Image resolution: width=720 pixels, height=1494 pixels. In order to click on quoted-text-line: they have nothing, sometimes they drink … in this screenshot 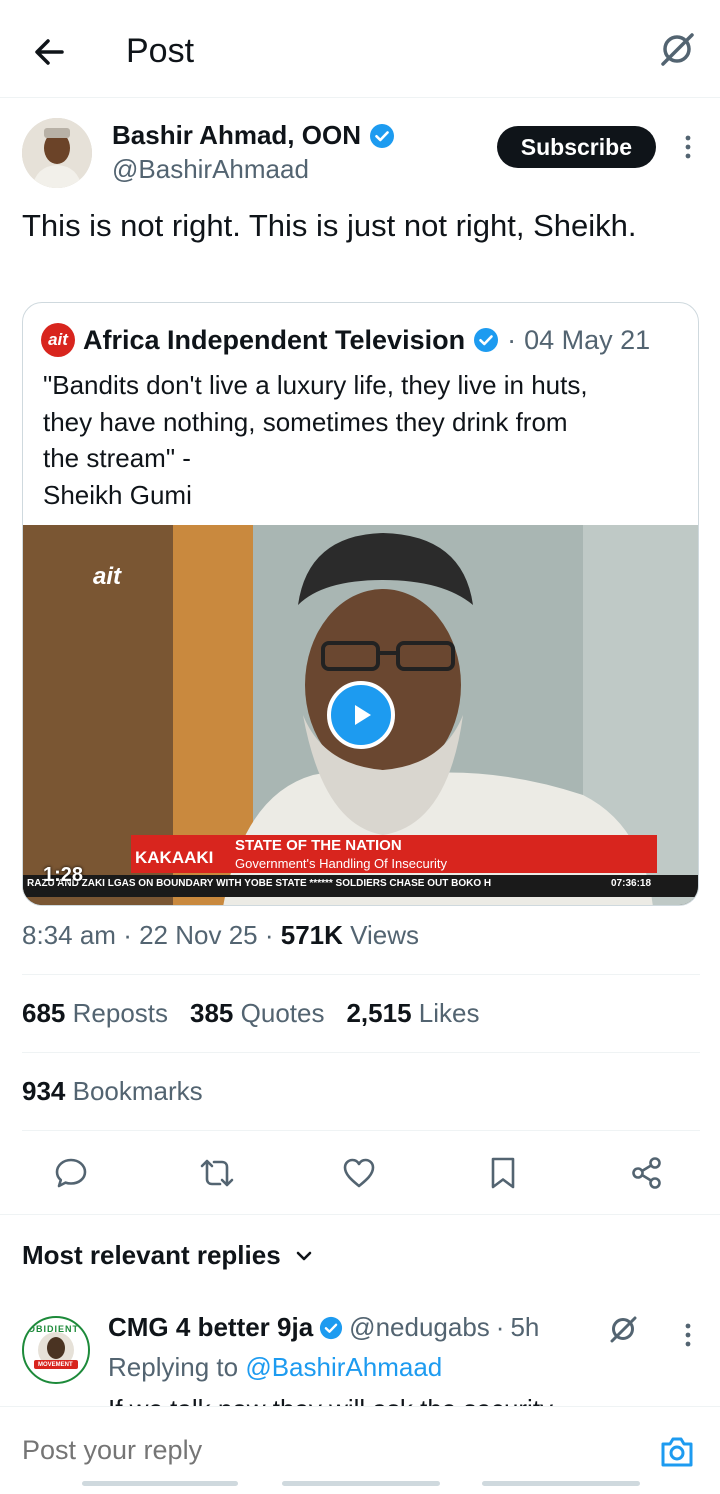, I will do `click(305, 421)`.